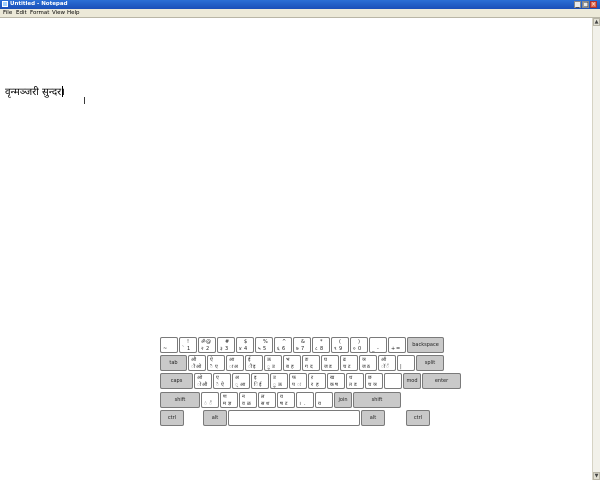 This screenshot has width=600, height=480. I want to click on home-row-key-6: फ पः, so click(298, 381).